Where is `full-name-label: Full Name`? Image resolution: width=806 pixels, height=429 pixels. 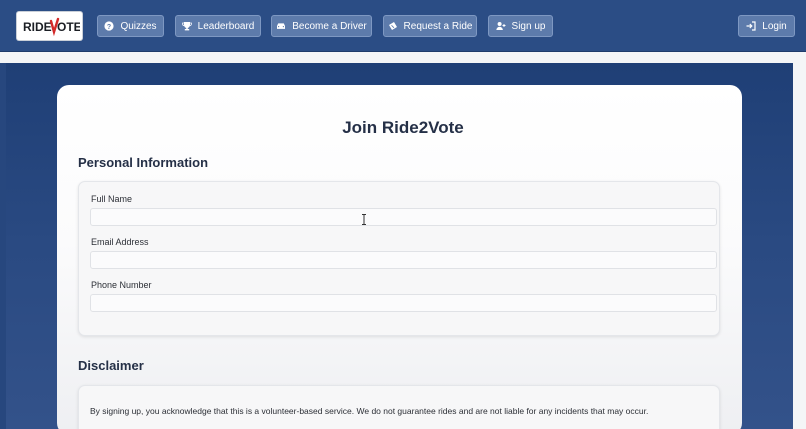 full-name-label: Full Name is located at coordinates (112, 199).